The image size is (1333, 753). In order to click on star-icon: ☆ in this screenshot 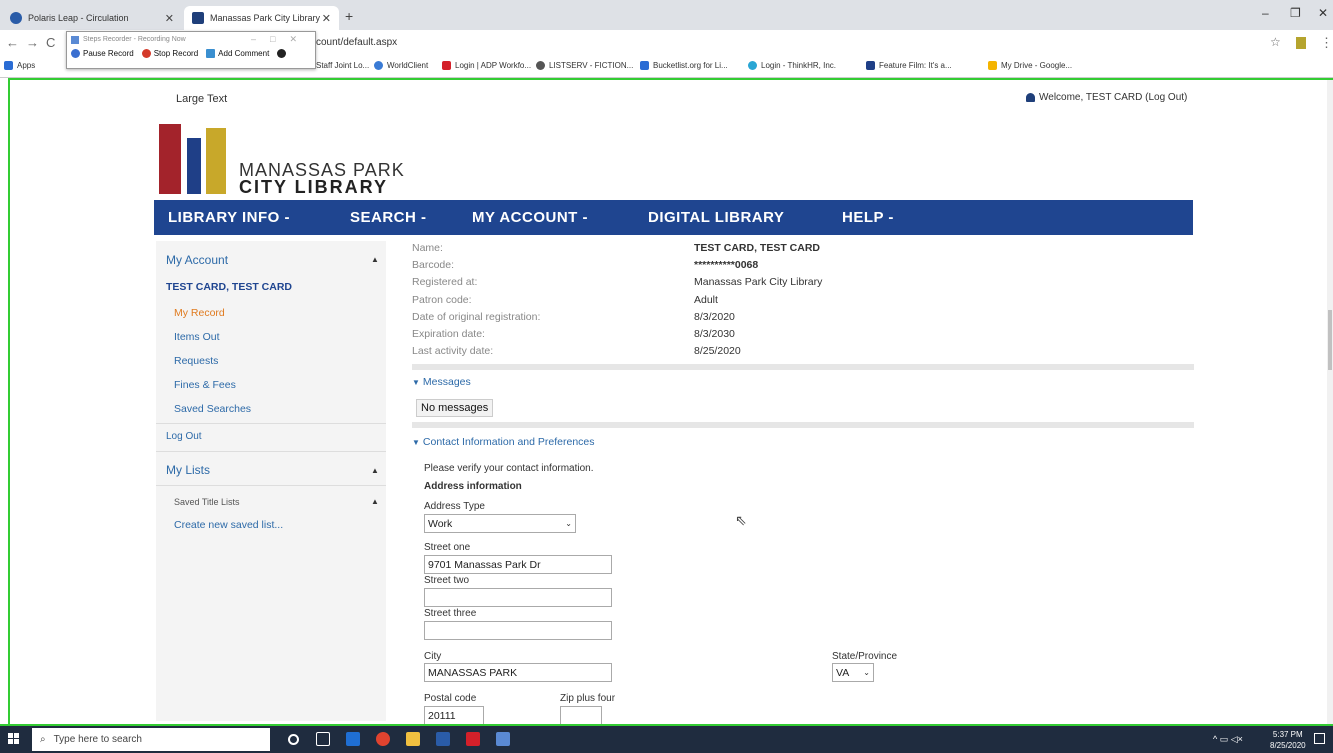, I will do `click(1275, 42)`.